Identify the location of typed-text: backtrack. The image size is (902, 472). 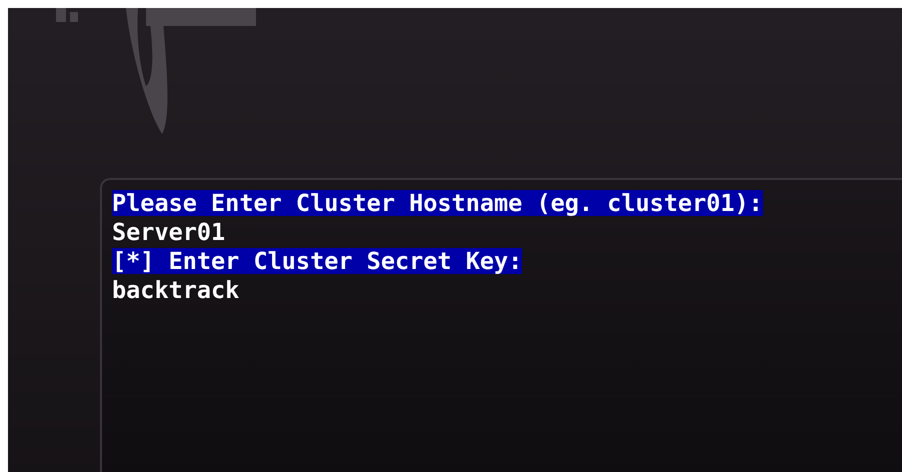
(176, 289).